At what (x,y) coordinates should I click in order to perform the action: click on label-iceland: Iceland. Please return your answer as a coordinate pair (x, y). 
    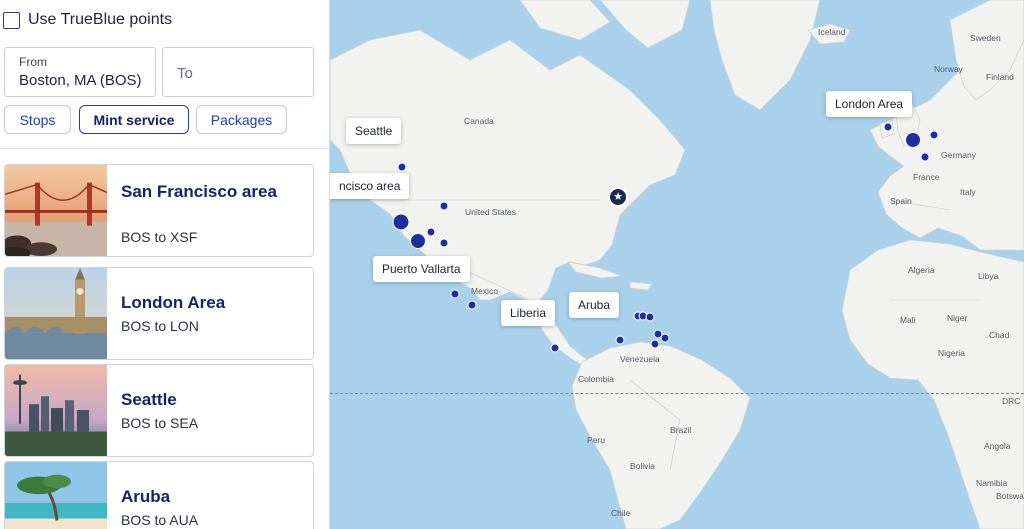
    Looking at the image, I should click on (832, 32).